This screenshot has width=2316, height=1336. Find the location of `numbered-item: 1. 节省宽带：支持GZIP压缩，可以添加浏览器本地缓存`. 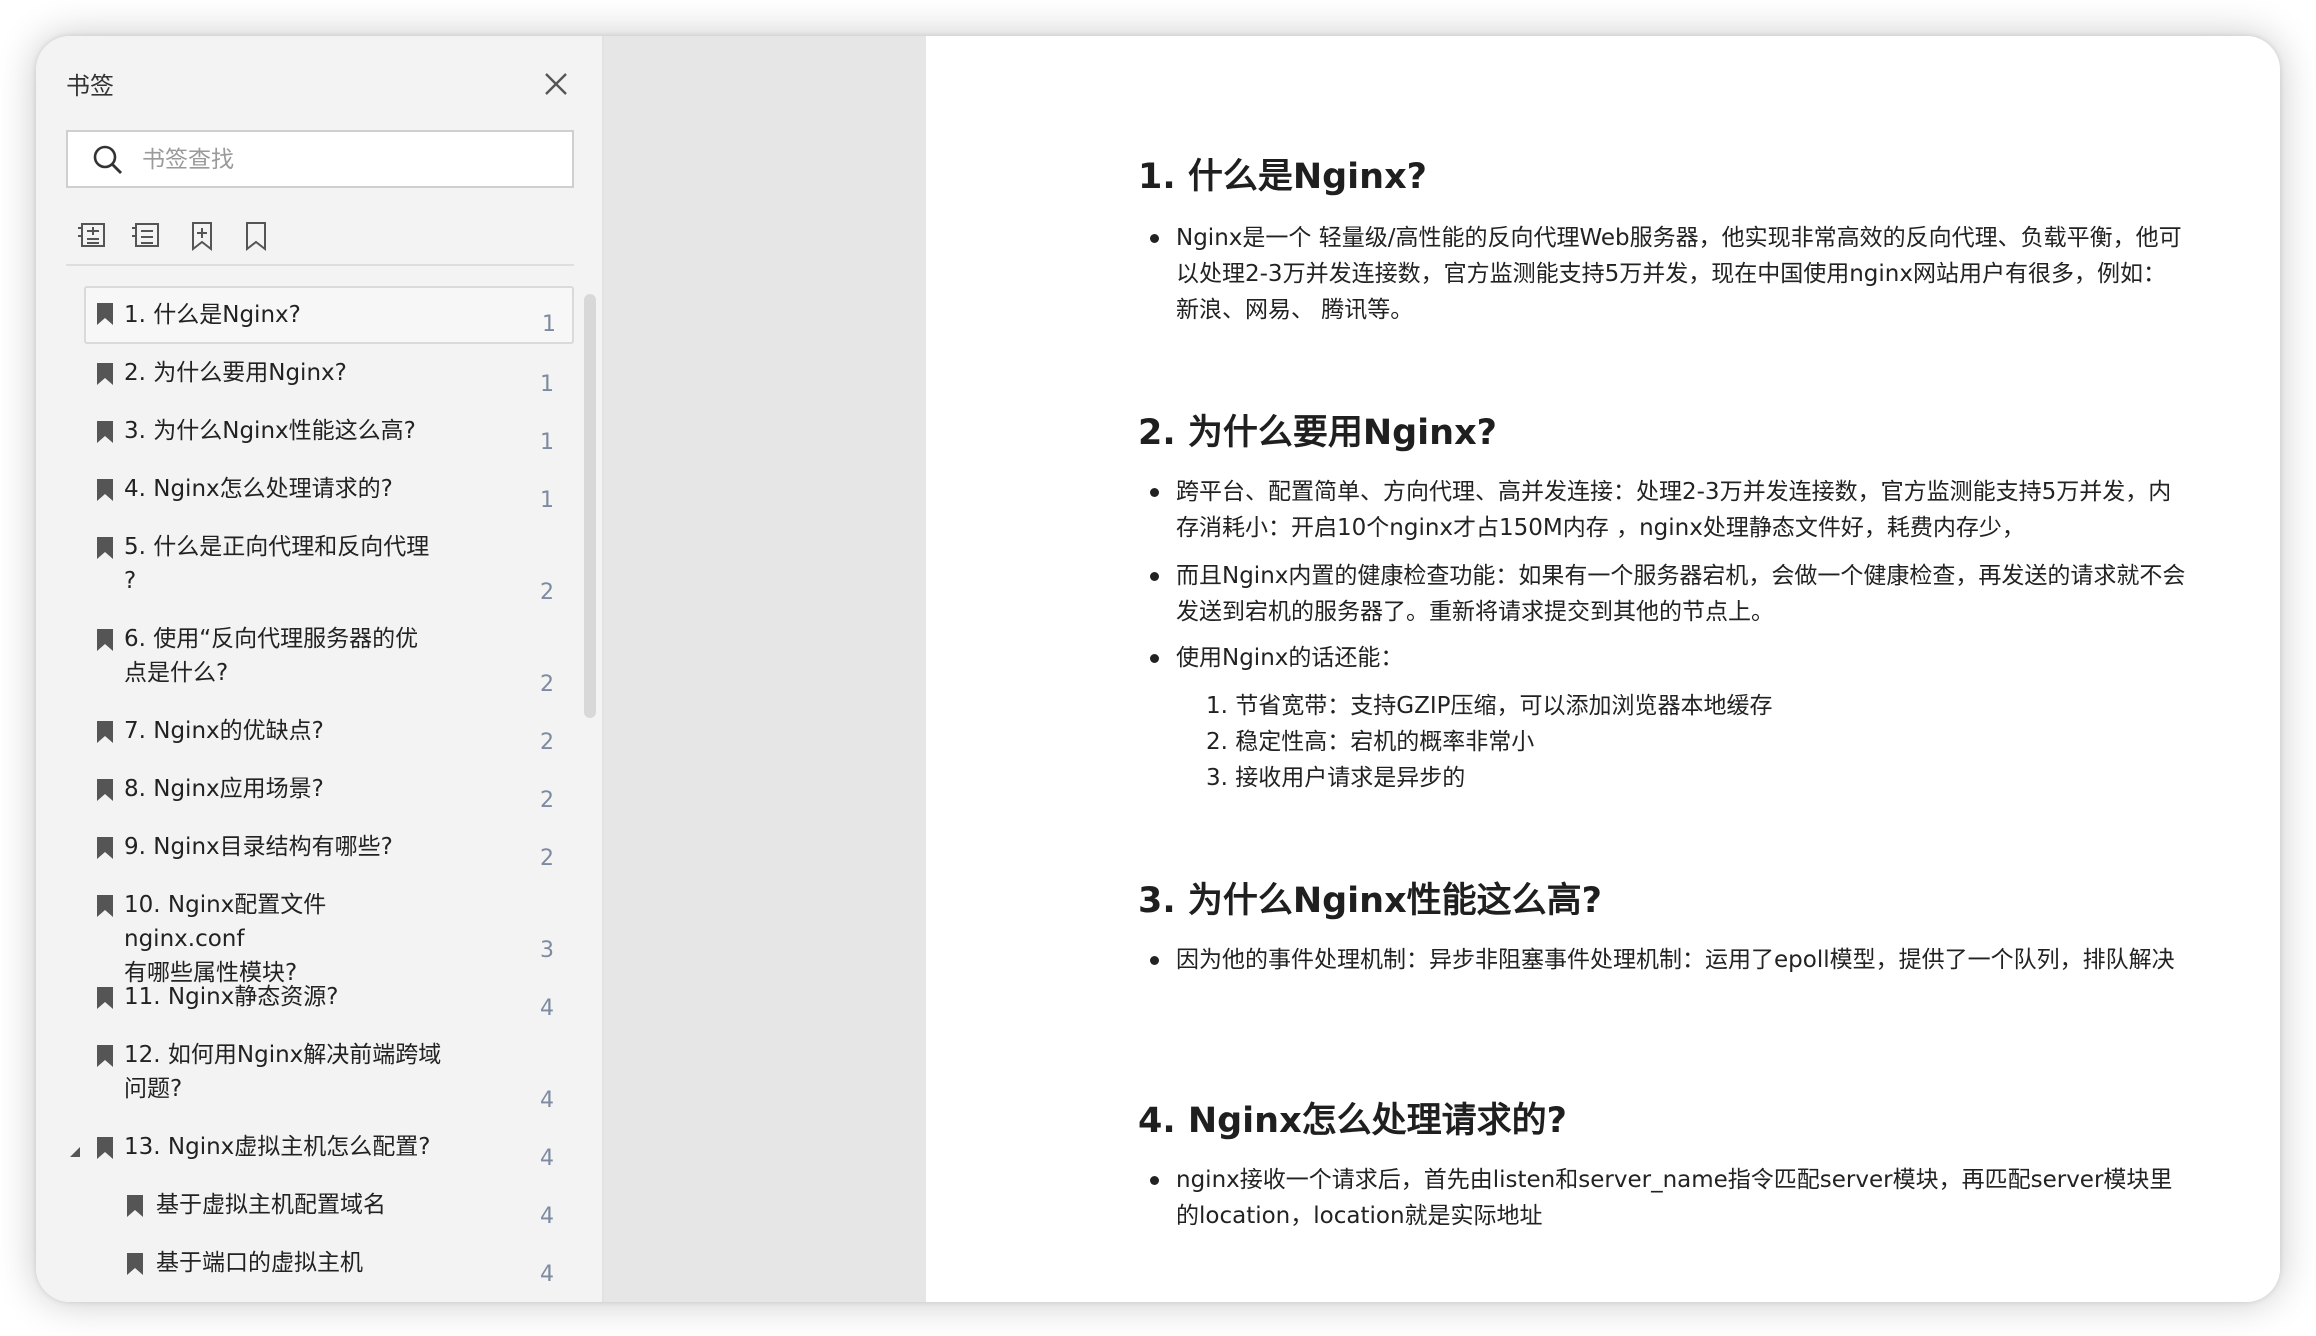

numbered-item: 1. 节省宽带：支持GZIP压缩，可以添加浏览器本地缓存 is located at coordinates (1489, 706).